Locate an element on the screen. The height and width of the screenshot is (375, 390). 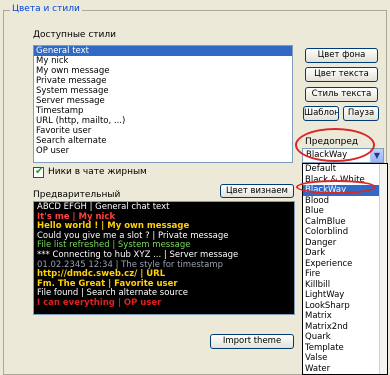
preset-select: BlackWay ▼ is located at coordinates (343, 155).